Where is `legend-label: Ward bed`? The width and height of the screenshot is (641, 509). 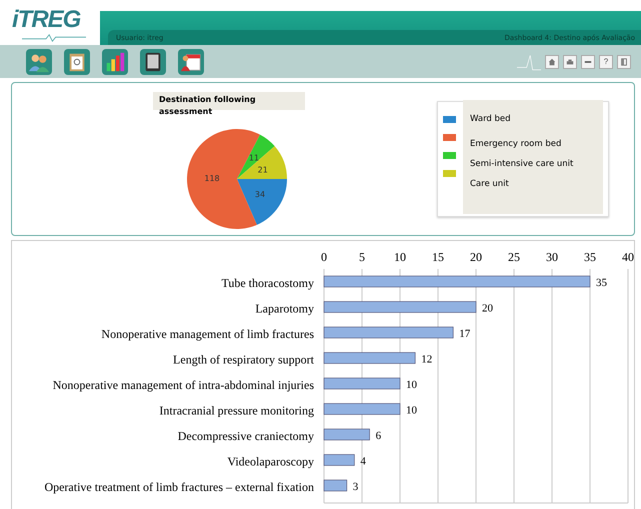
legend-label: Ward bed is located at coordinates (491, 119).